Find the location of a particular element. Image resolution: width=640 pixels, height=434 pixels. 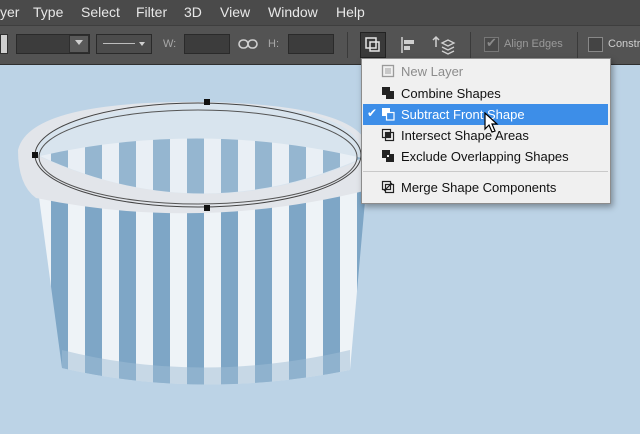

stroke-width-field is located at coordinates (53, 44).